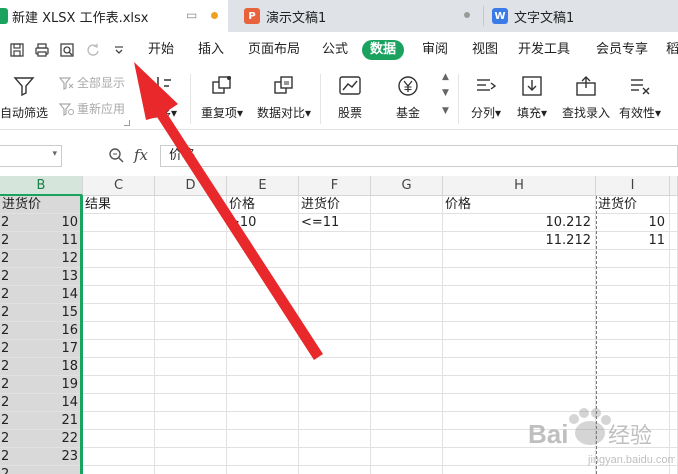 The height and width of the screenshot is (474, 678). Describe the element at coordinates (407, 349) in the screenshot. I see `cell-g9` at that location.